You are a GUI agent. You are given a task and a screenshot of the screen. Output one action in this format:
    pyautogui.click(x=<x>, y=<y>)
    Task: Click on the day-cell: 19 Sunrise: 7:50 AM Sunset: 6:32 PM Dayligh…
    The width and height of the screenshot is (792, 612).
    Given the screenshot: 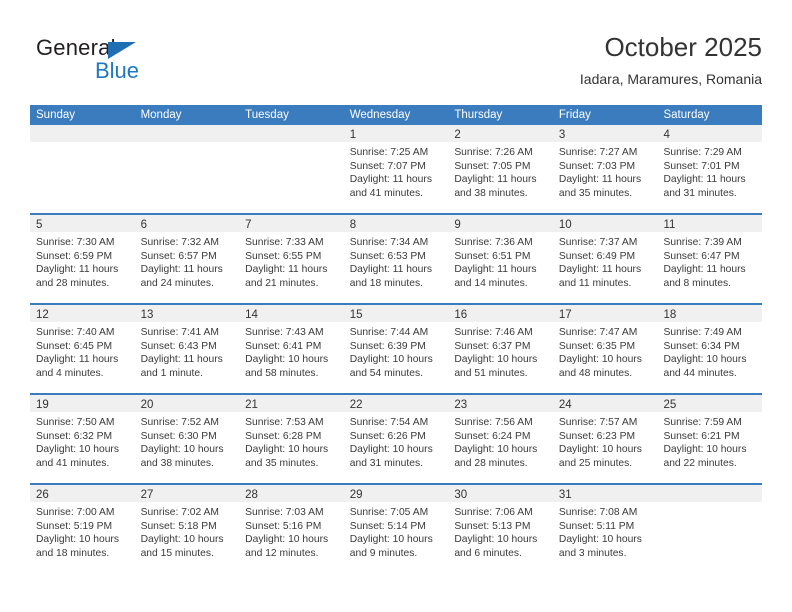 What is the action you would take?
    pyautogui.click(x=82, y=439)
    